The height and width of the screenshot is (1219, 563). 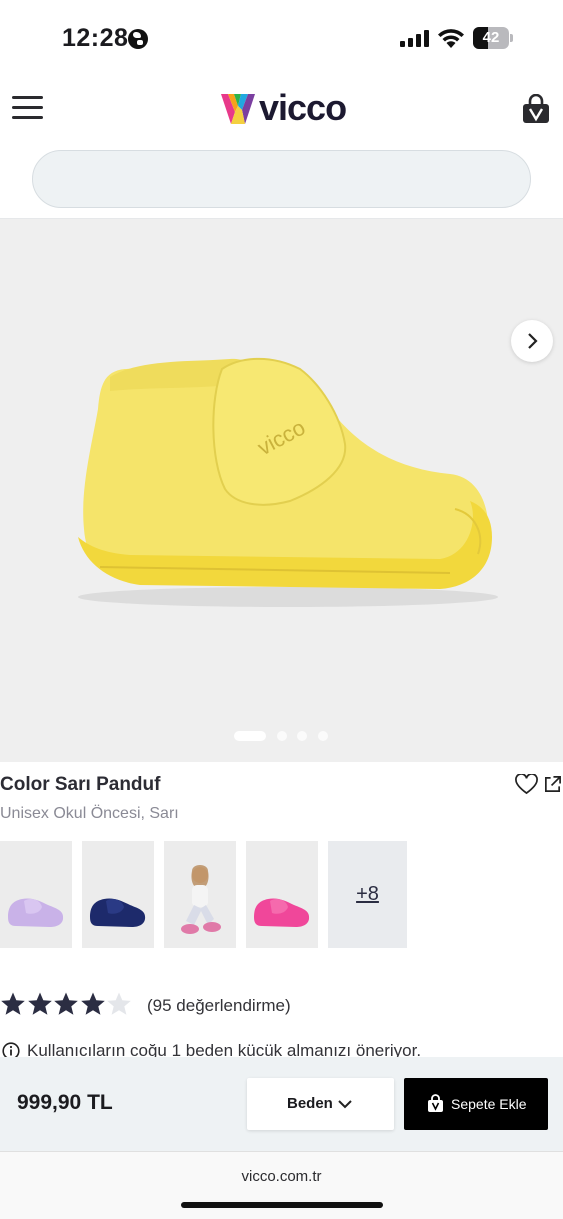 I want to click on battery-level: 42, so click(x=491, y=37).